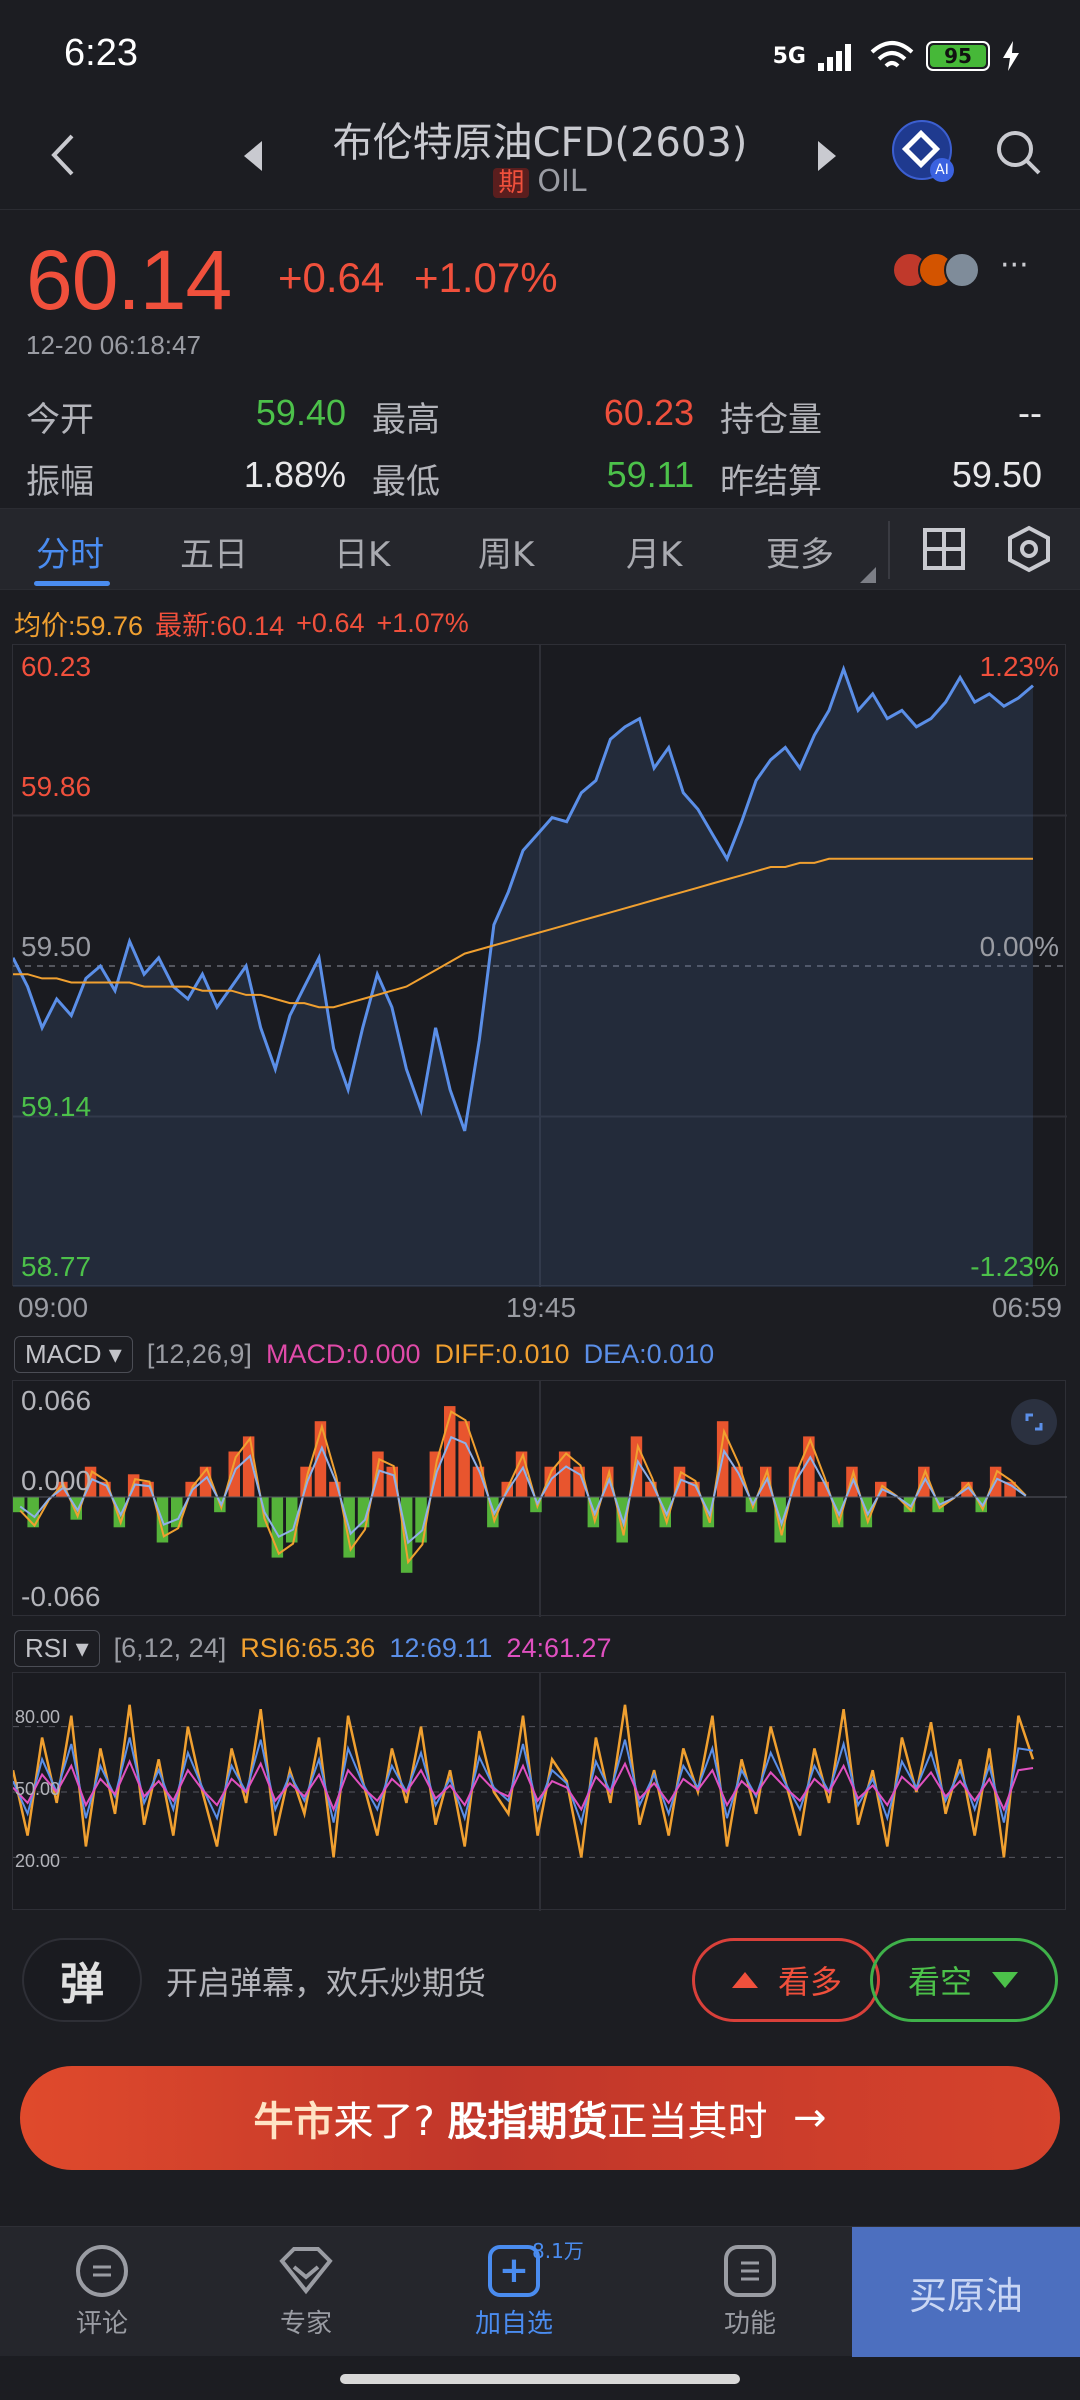 Image resolution: width=1080 pixels, height=2400 pixels. I want to click on rsi-indicator-name: RSI, so click(47, 1648).